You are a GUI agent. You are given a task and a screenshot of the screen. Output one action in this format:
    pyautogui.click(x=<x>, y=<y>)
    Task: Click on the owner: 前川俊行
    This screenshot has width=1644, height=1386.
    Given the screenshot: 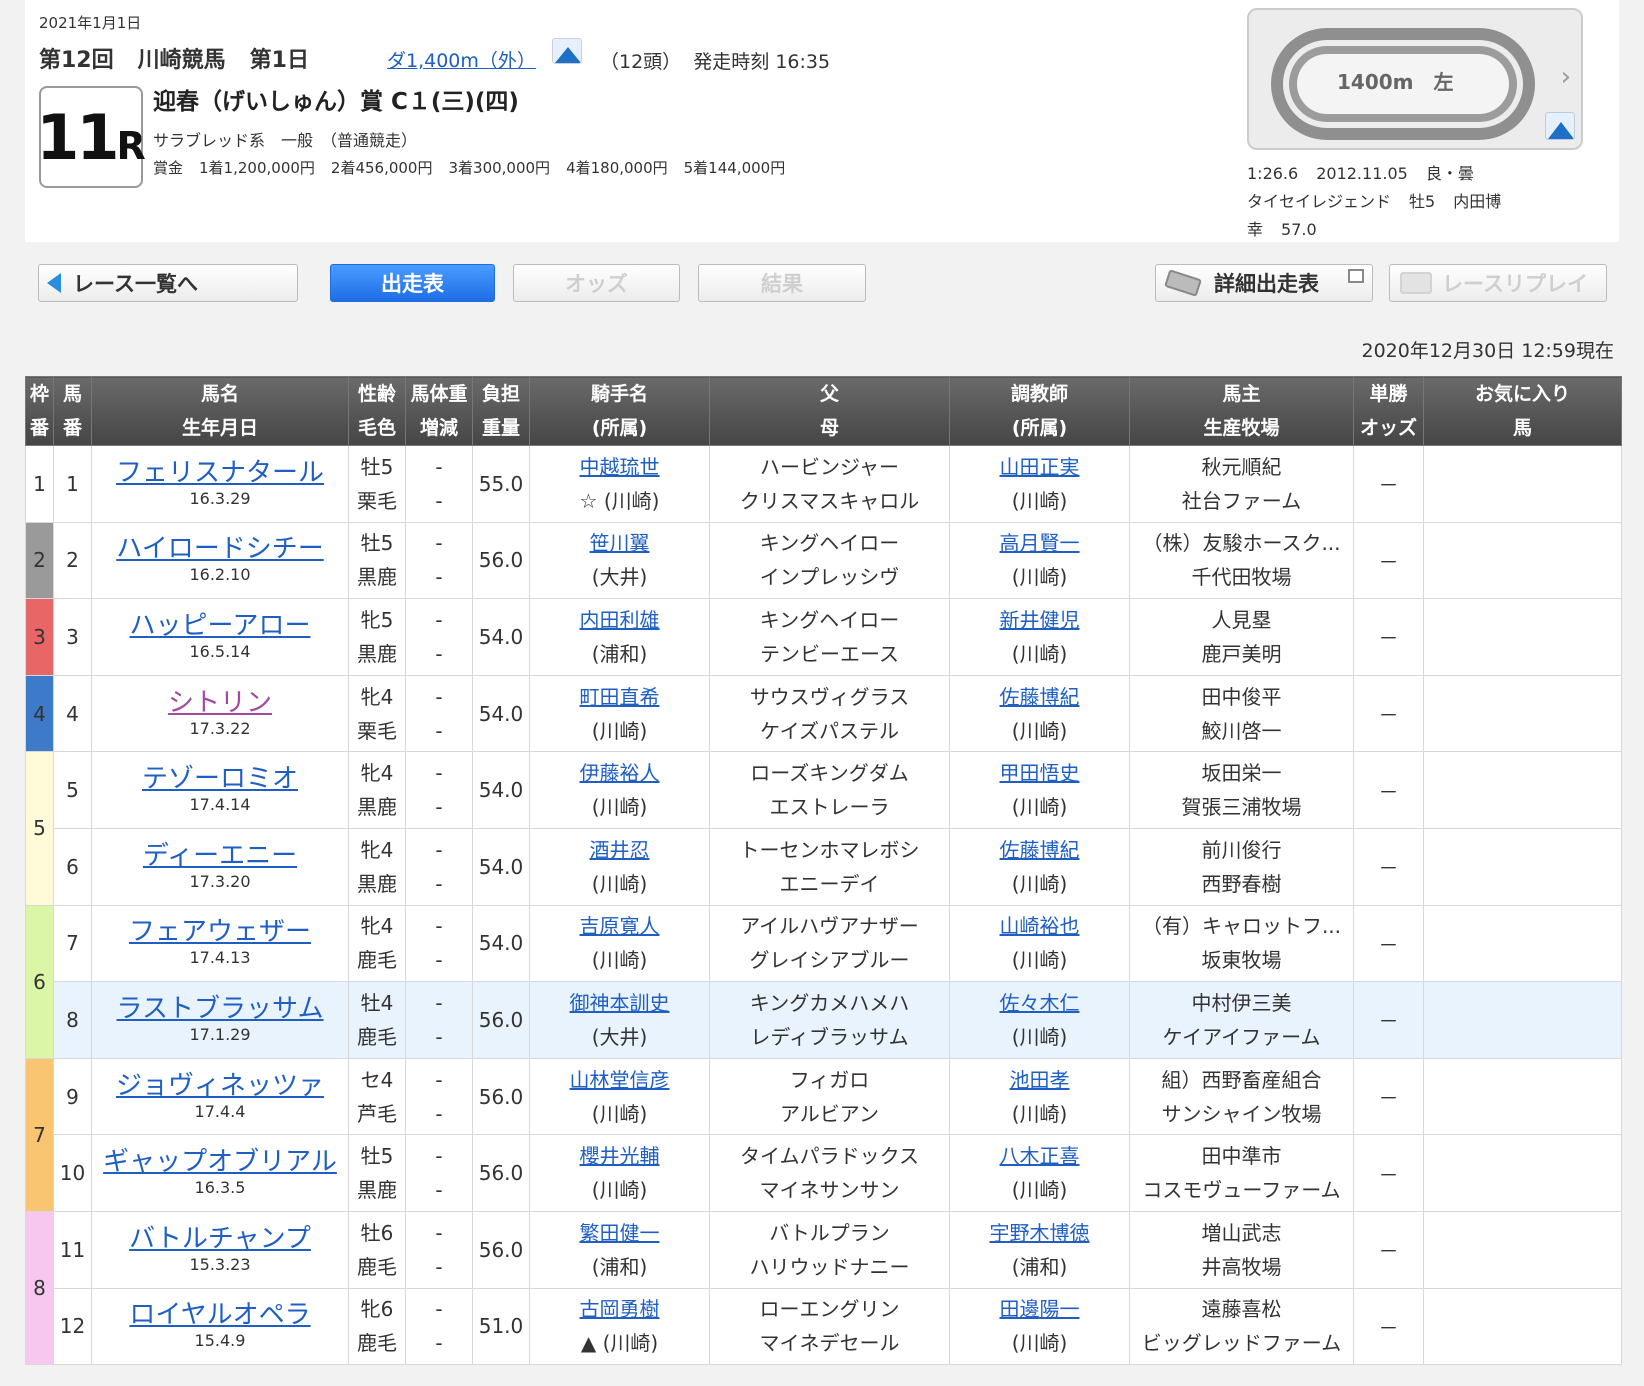 What is the action you would take?
    pyautogui.click(x=1241, y=849)
    